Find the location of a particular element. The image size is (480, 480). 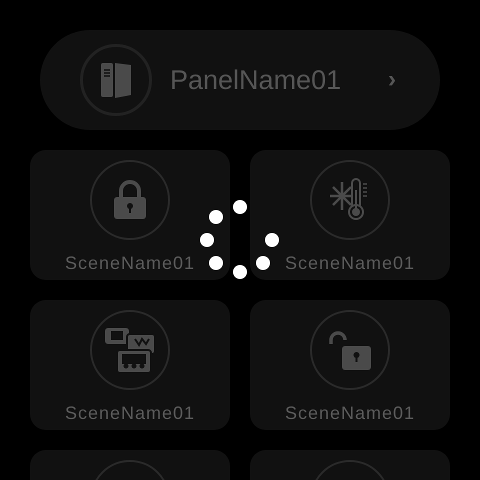

chevron-icon: › is located at coordinates (392, 80).